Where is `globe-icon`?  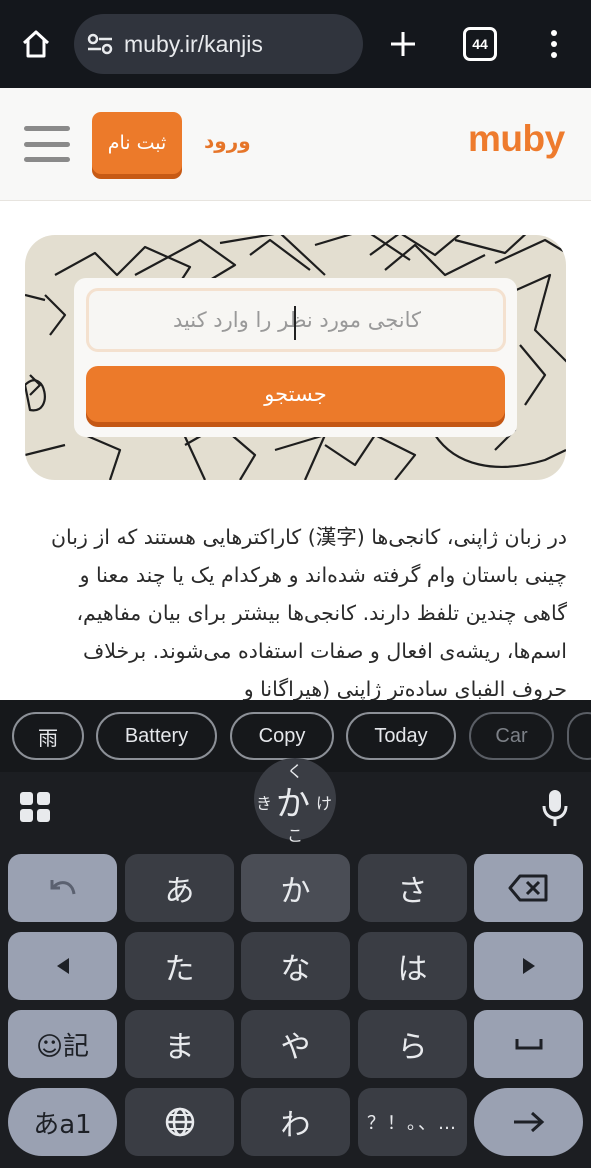 globe-icon is located at coordinates (179, 1122).